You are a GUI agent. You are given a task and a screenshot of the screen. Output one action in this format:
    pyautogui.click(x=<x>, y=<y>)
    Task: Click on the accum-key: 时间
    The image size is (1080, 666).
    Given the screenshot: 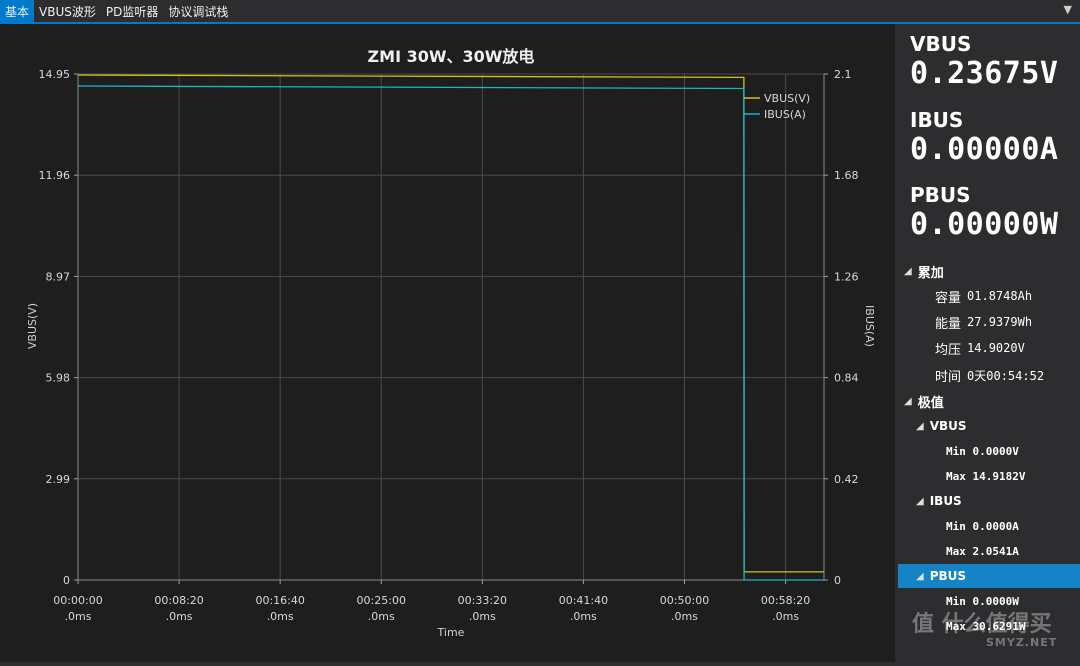 What is the action you would take?
    pyautogui.click(x=948, y=377)
    